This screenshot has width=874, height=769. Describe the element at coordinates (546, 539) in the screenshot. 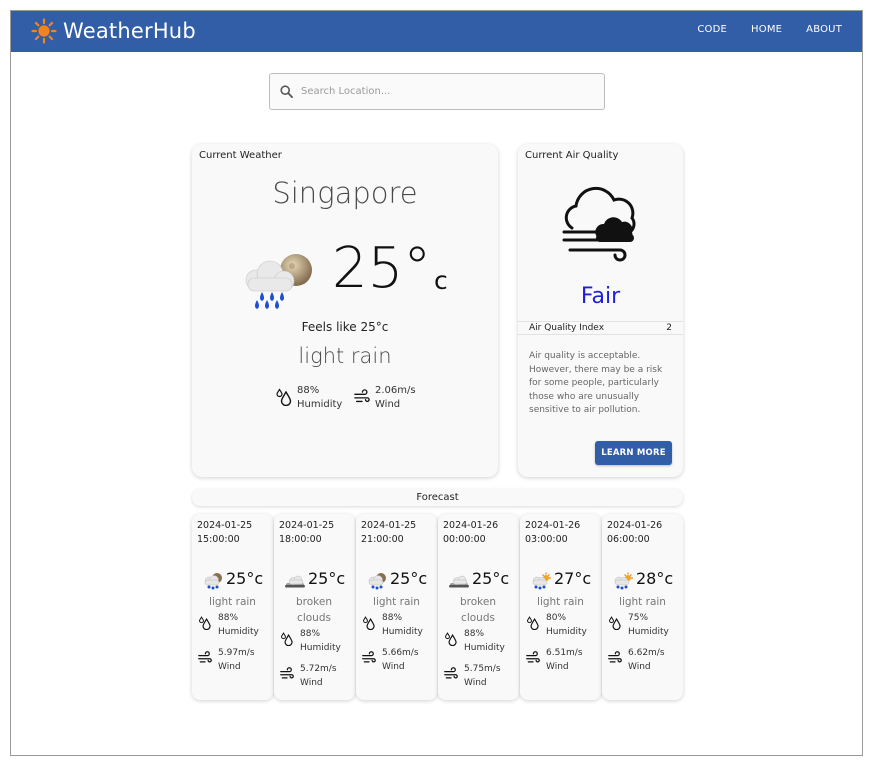

I see `forecast-time: 03:00:00` at that location.